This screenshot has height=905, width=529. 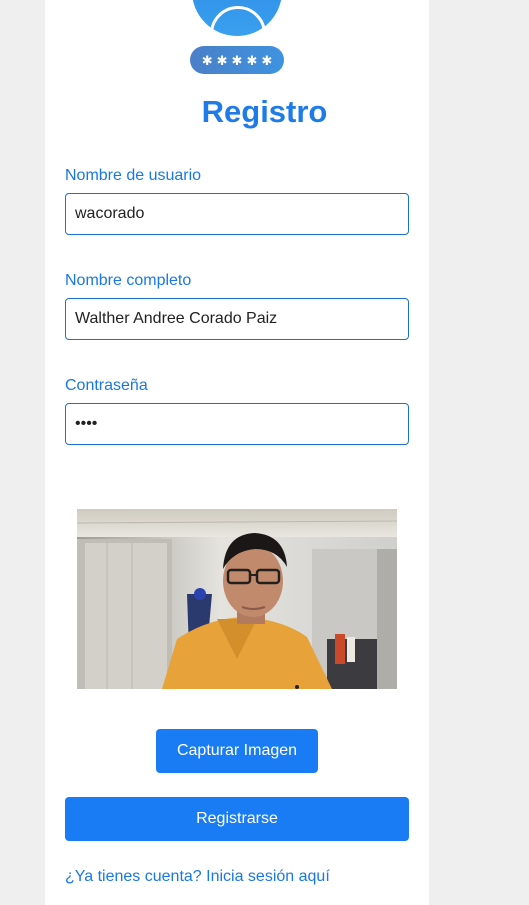 What do you see at coordinates (237, 424) in the screenshot?
I see `password-field` at bounding box center [237, 424].